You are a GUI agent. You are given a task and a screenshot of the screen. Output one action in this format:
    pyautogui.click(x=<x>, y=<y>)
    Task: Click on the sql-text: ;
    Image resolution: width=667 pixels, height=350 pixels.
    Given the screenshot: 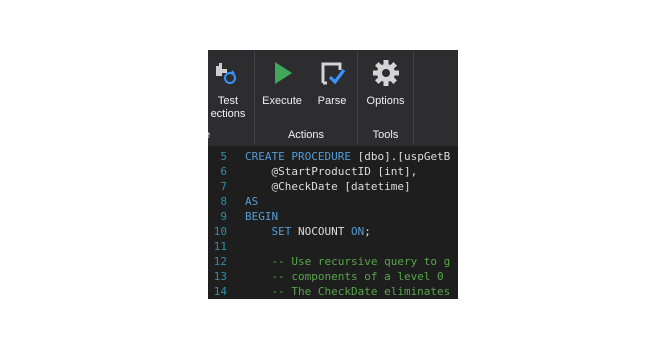 What is the action you would take?
    pyautogui.click(x=367, y=231)
    